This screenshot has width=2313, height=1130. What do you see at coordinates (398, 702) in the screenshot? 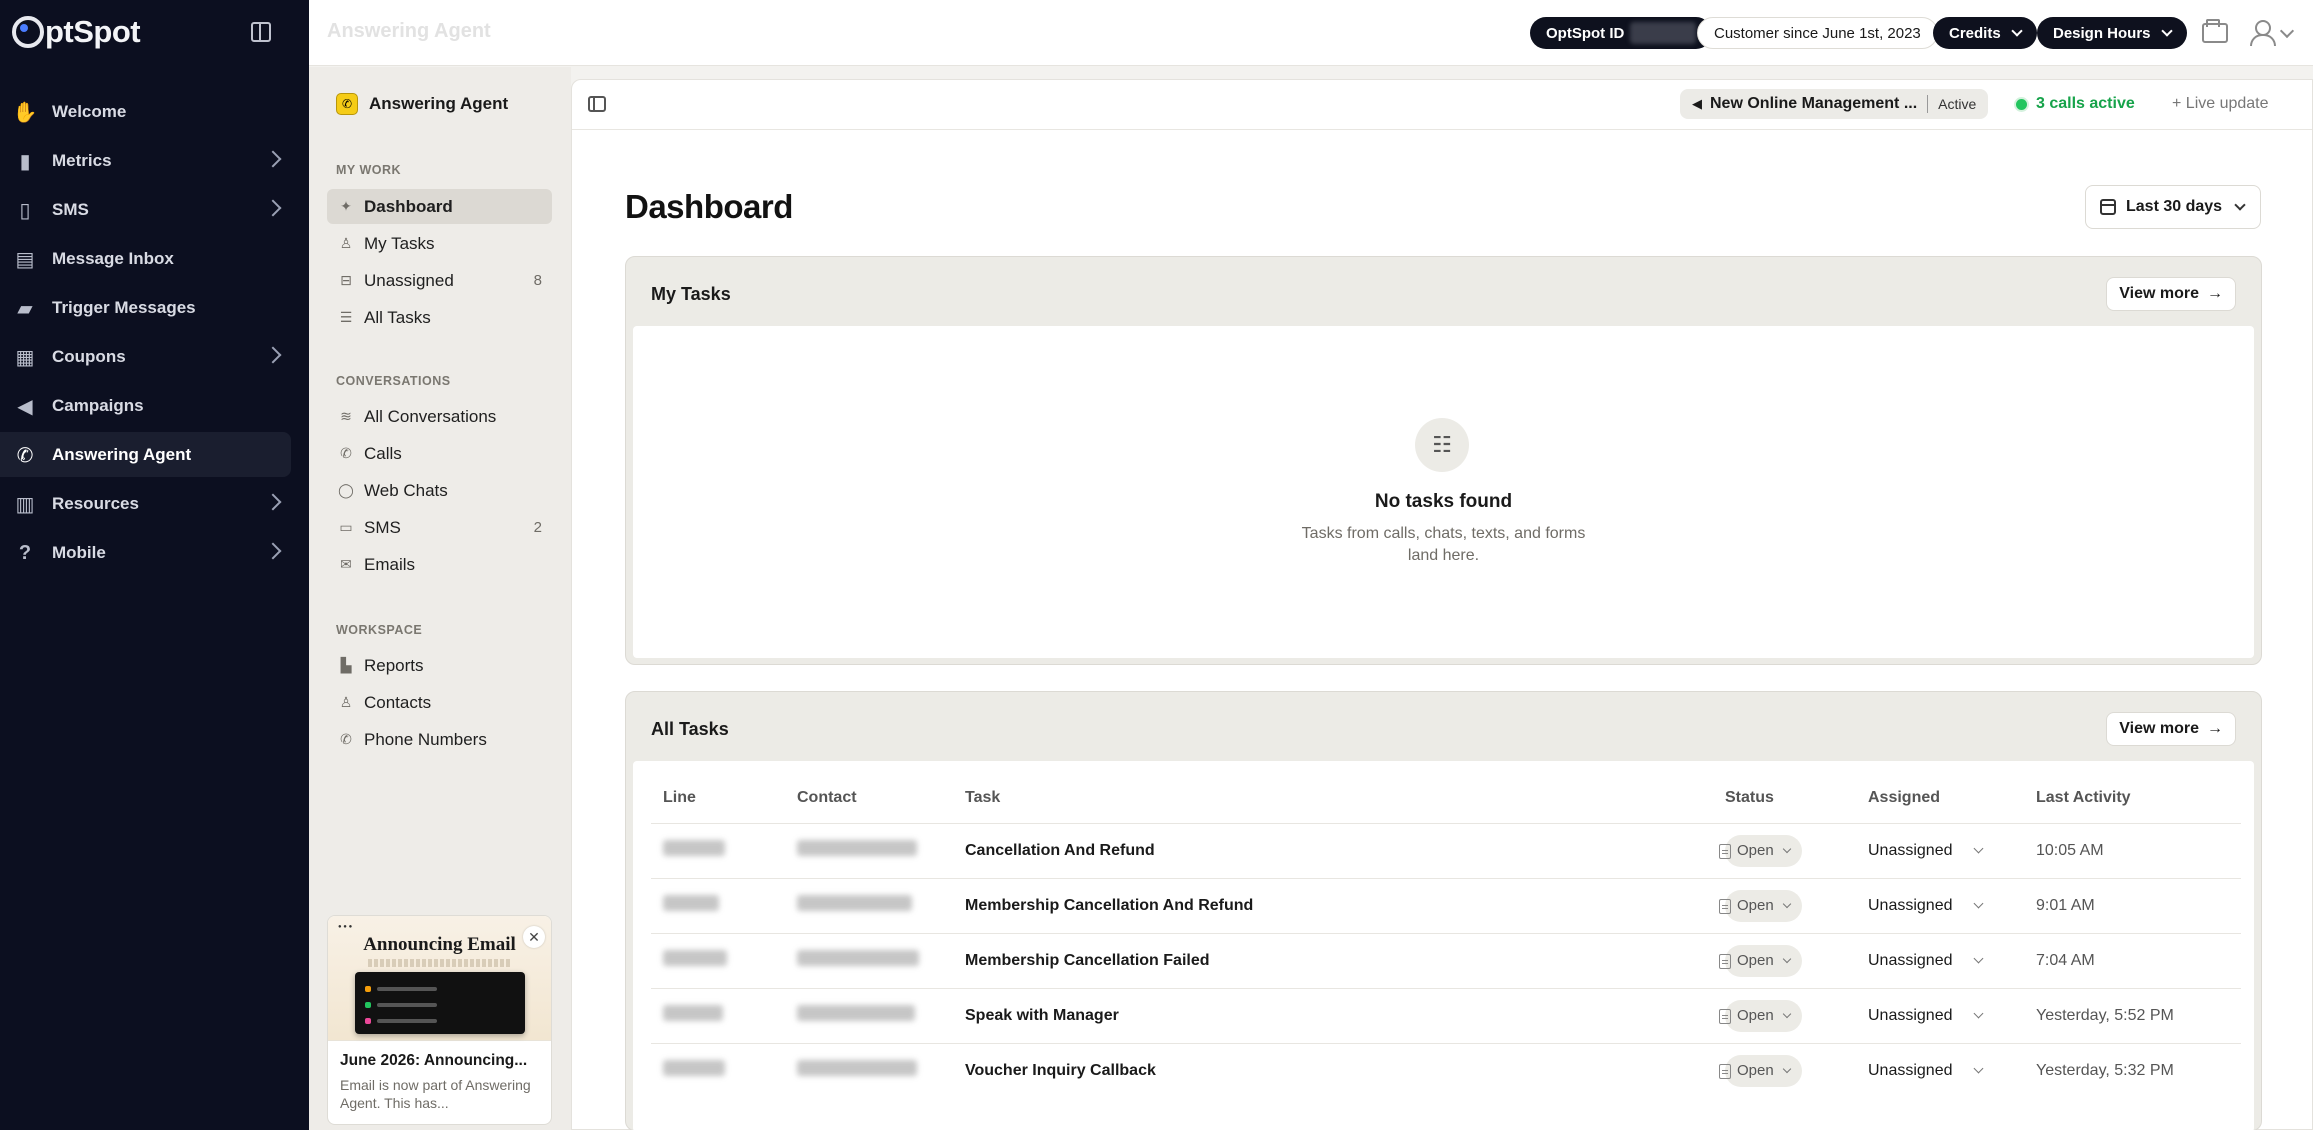
I see `subnav-item-label: Contacts` at bounding box center [398, 702].